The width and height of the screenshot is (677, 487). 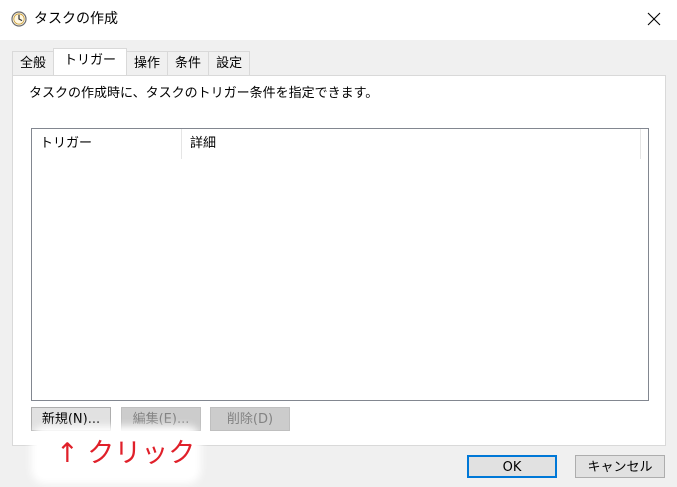 What do you see at coordinates (107, 144) in the screenshot?
I see `column-header-trigger: トリガー` at bounding box center [107, 144].